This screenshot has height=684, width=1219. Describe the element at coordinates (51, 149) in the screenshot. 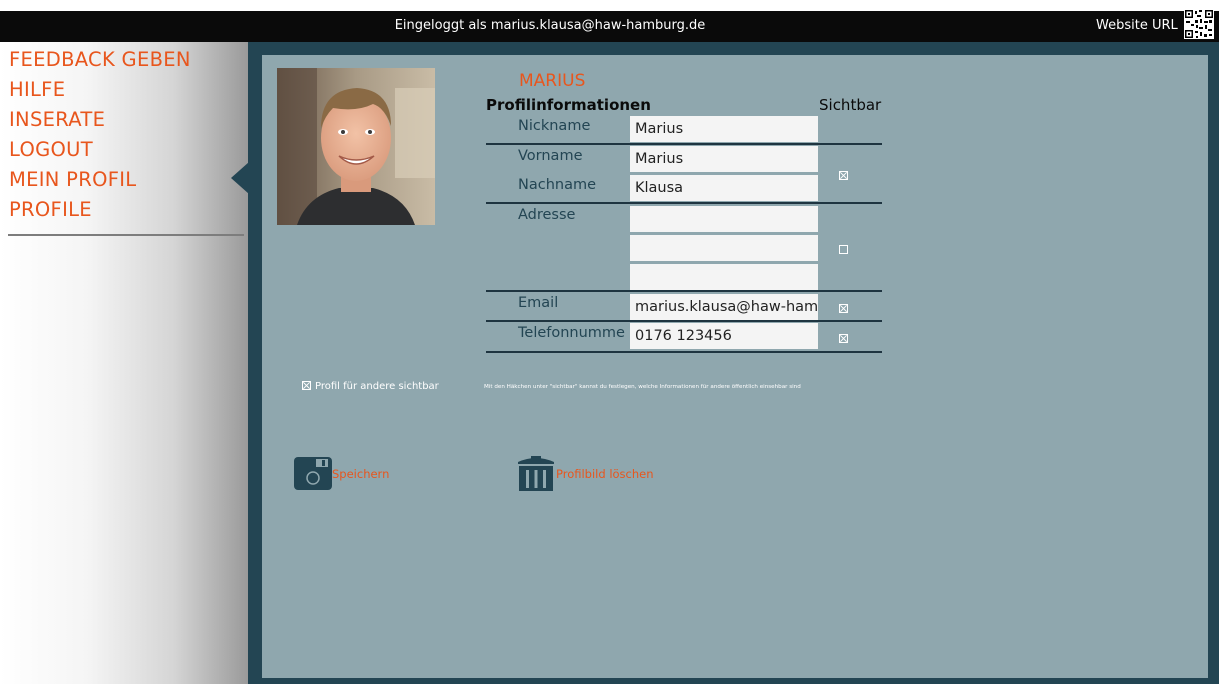

I see `sidebar-item-logout: LOGOUT` at that location.